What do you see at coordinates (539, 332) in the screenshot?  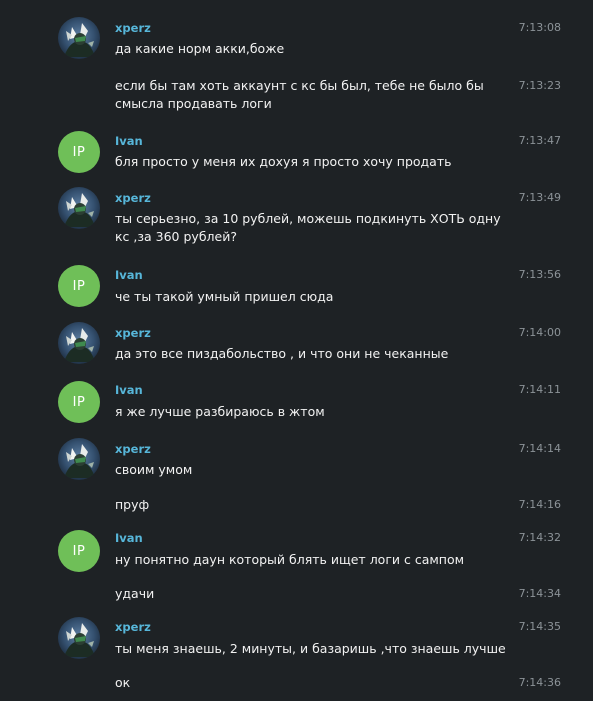 I see `message-time: 7:14:00` at bounding box center [539, 332].